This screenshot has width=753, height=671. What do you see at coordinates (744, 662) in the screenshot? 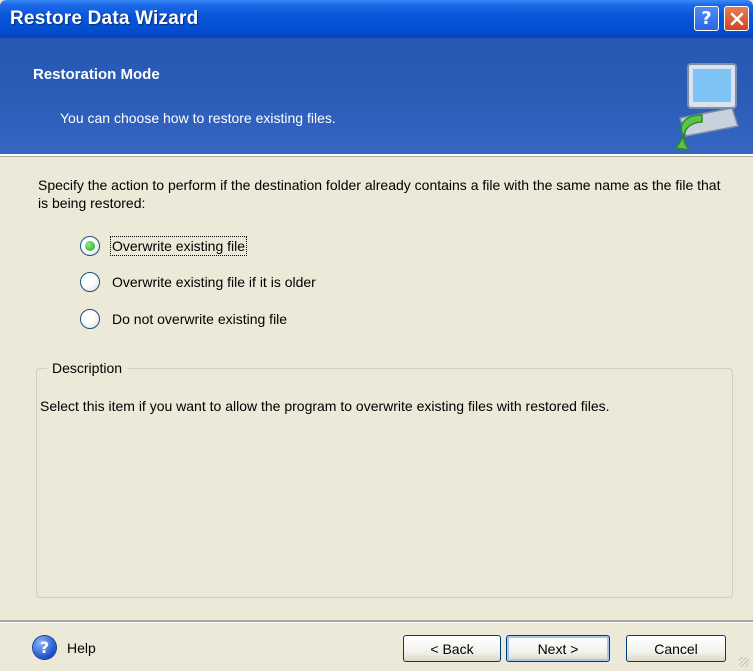
I see `resize-grip` at bounding box center [744, 662].